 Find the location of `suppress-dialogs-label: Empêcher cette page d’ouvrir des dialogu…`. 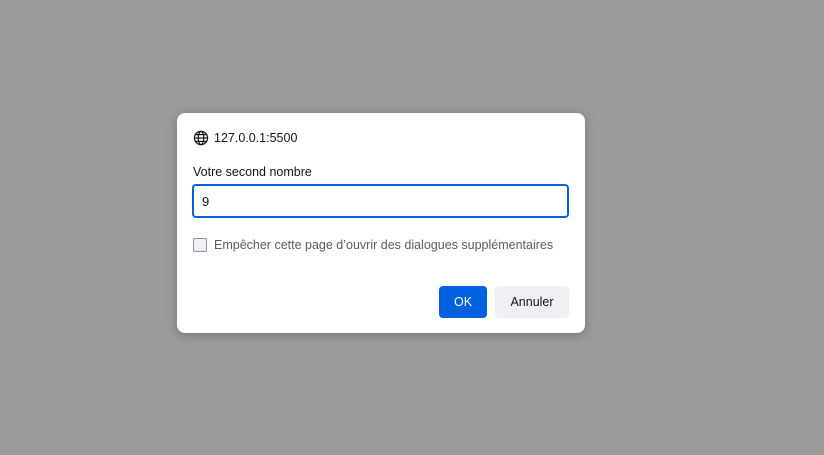

suppress-dialogs-label: Empêcher cette page d’ouvrir des dialogu… is located at coordinates (384, 245).